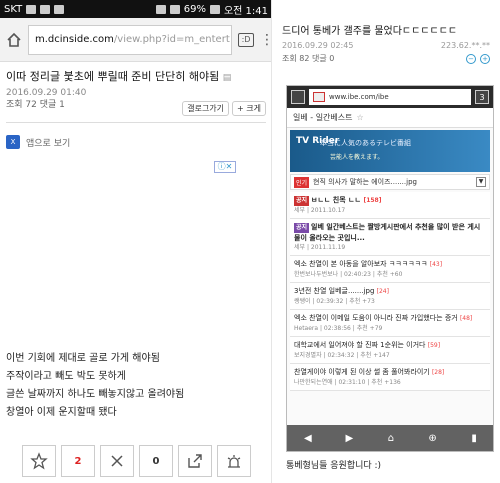  What do you see at coordinates (365, 182) in the screenshot?
I see `hot-text: 현직 의사가 말하는 에이즈.......jpg` at bounding box center [365, 182].